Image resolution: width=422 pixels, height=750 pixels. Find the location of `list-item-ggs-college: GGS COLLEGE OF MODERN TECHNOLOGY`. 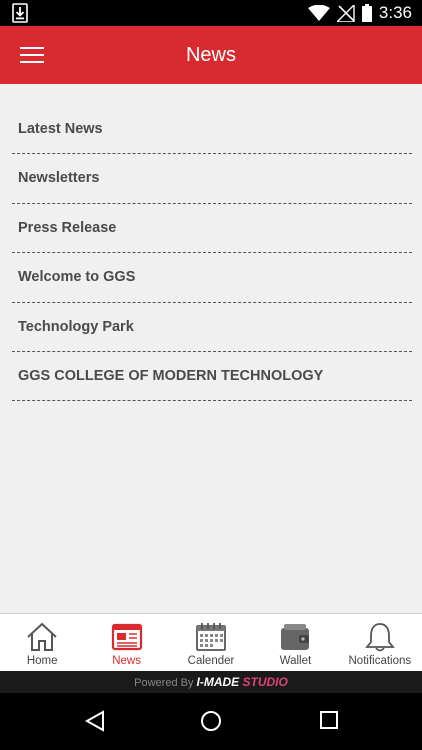

list-item-ggs-college: GGS COLLEGE OF MODERN TECHNOLOGY is located at coordinates (212, 377).